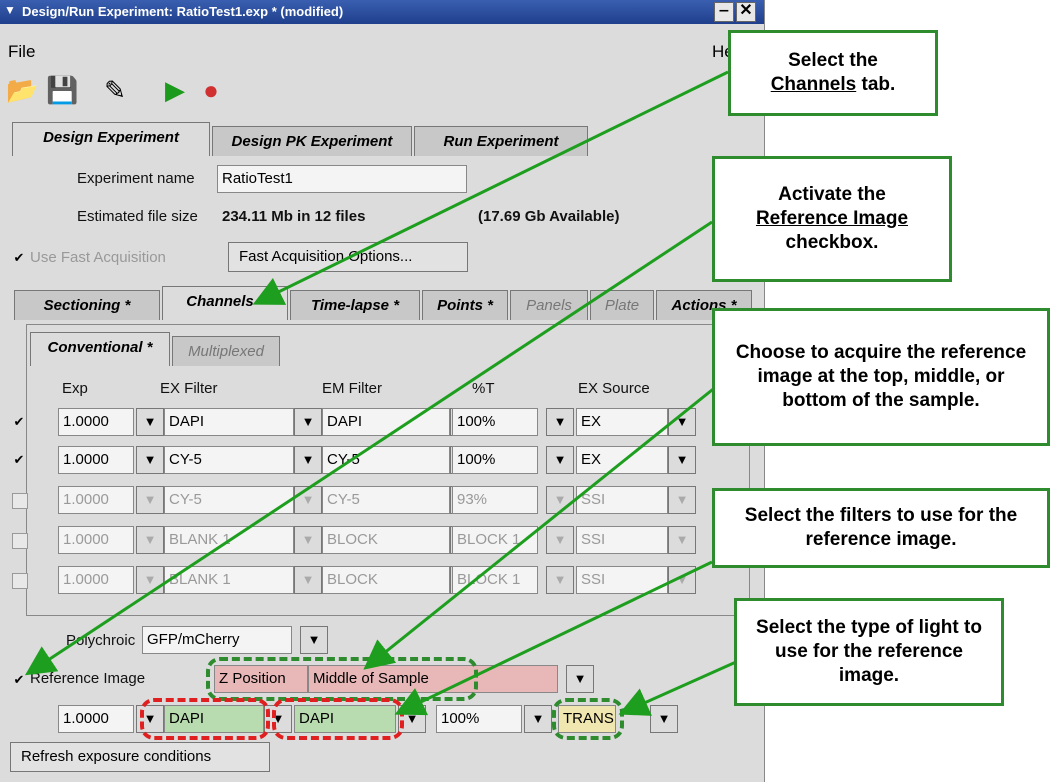 This screenshot has height=782, width=1057. I want to click on callout-channels-tab: Select the Channels tab., so click(833, 73).